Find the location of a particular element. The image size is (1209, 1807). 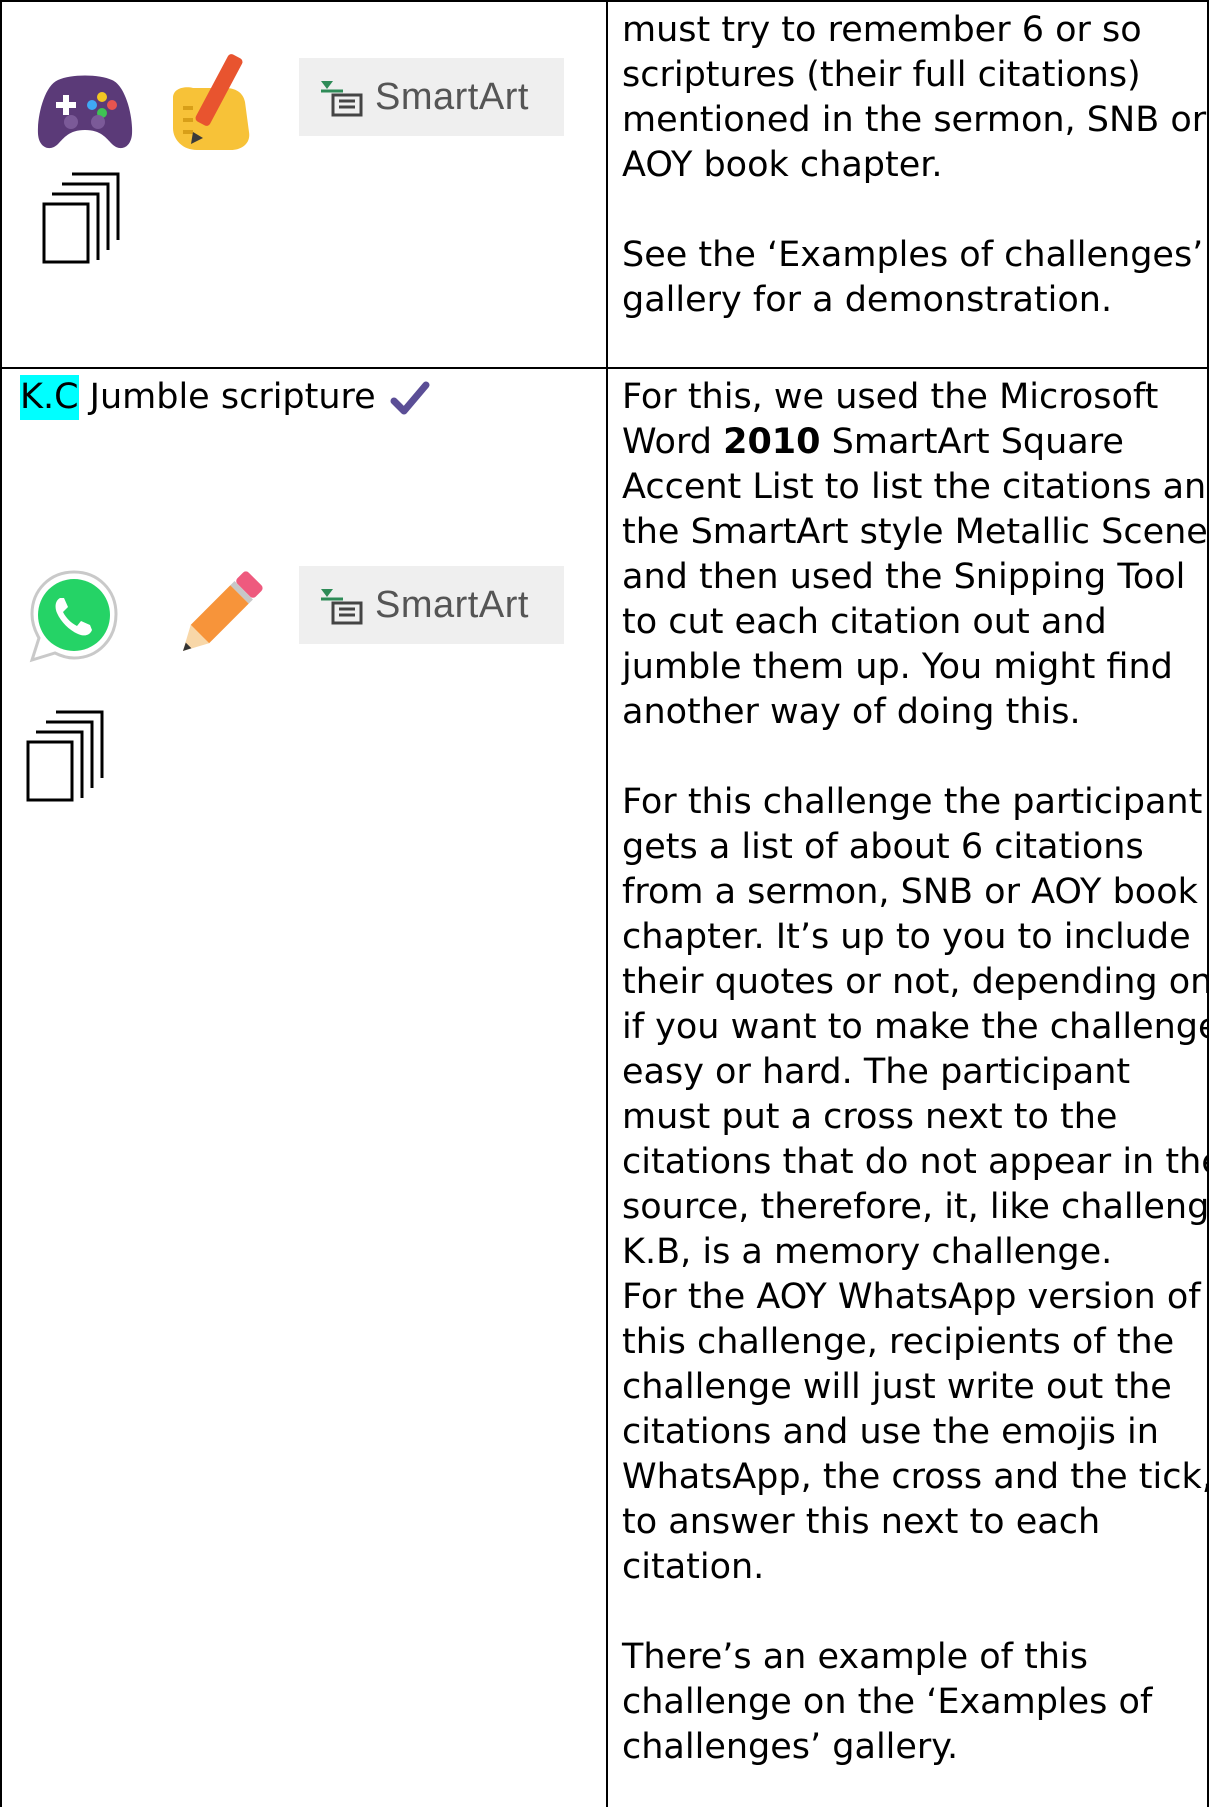

text-line: if you want to make the challenge is located at coordinates (915, 1027).